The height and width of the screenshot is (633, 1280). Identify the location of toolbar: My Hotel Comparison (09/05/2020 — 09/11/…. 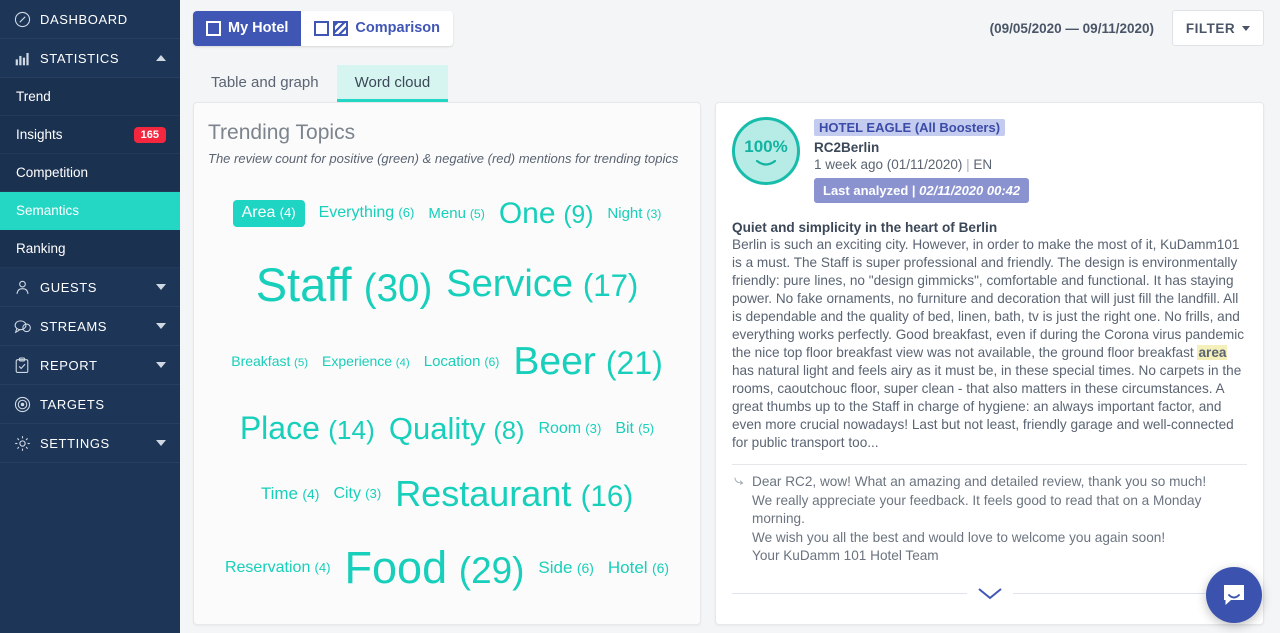
(730, 28).